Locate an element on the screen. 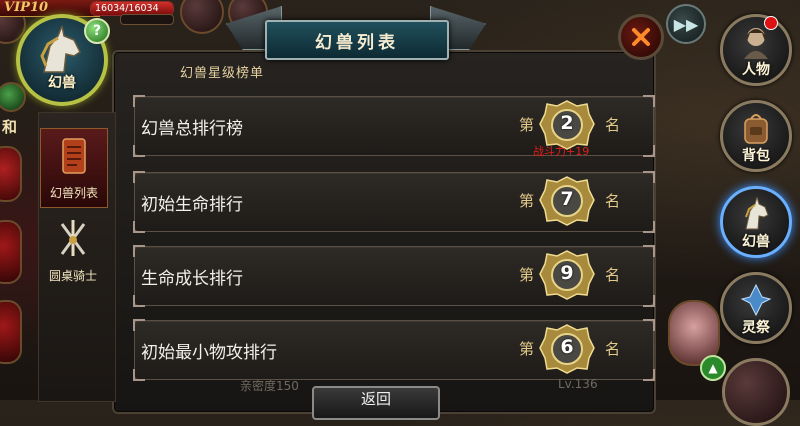 The image size is (800, 426). rank-number: 7 is located at coordinates (567, 199).